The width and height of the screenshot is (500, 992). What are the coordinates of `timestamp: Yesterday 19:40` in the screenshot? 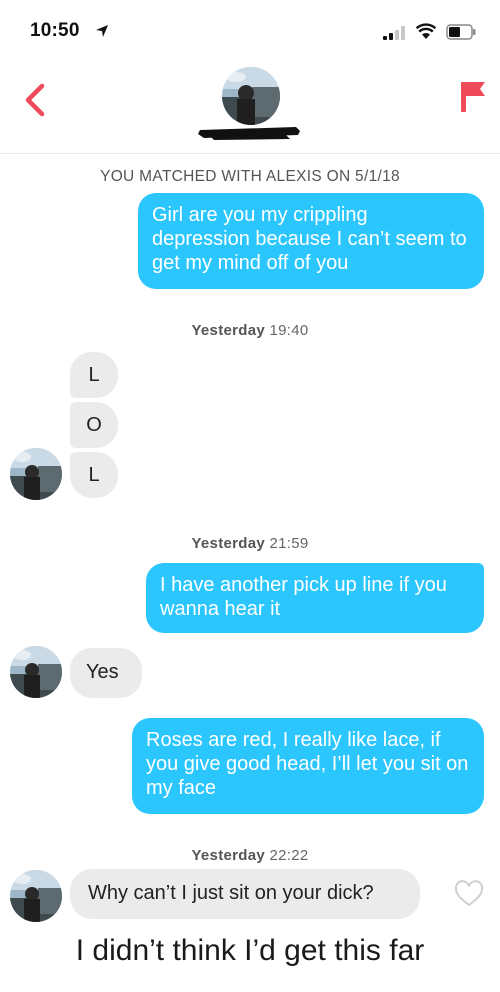 It's located at (250, 330).